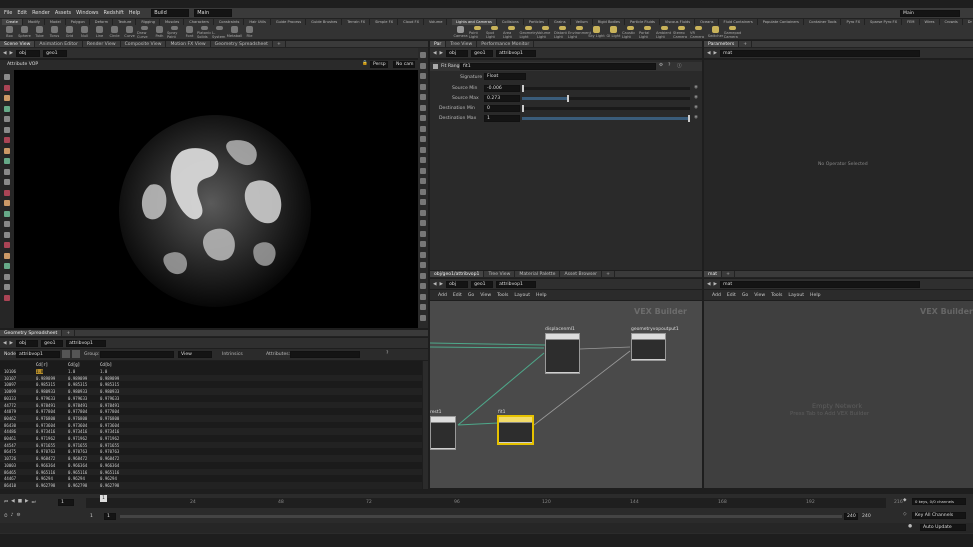  Describe the element at coordinates (696, 117) in the screenshot. I see `channel-icon: ◉` at that location.